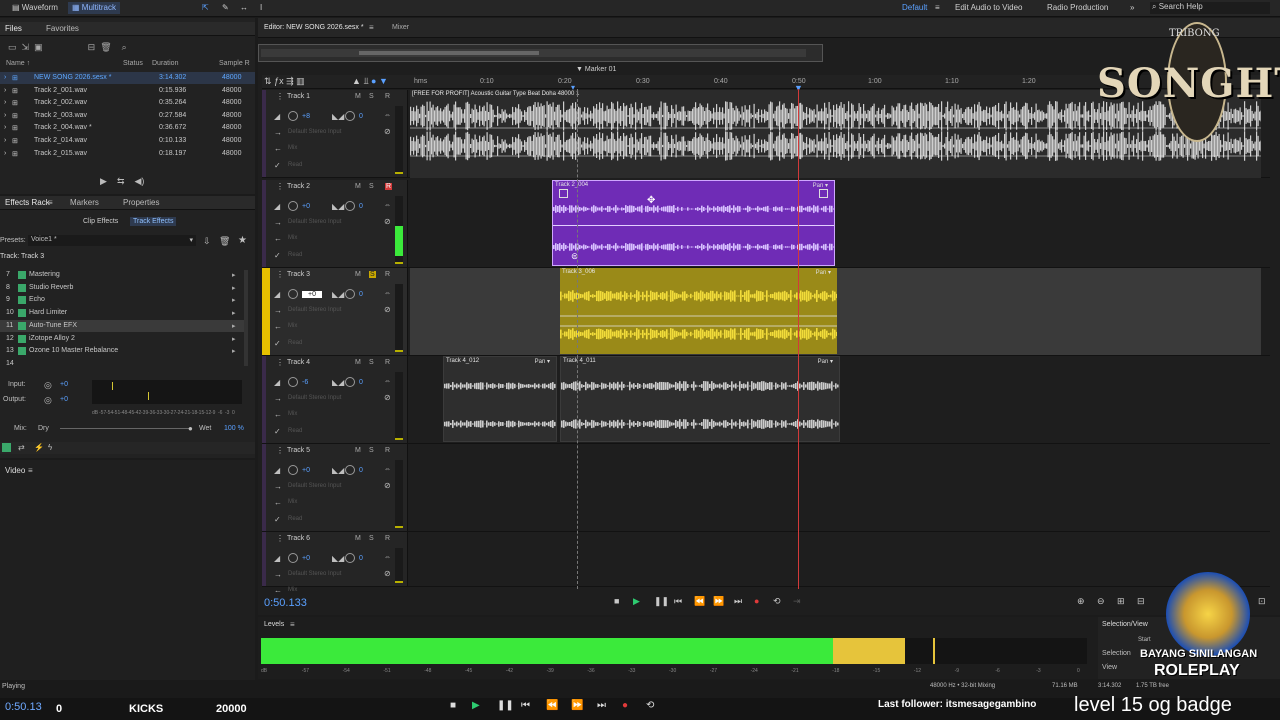 Image resolution: width=1280 pixels, height=720 pixels. Describe the element at coordinates (295, 431) in the screenshot. I see `track-automation: Read` at that location.